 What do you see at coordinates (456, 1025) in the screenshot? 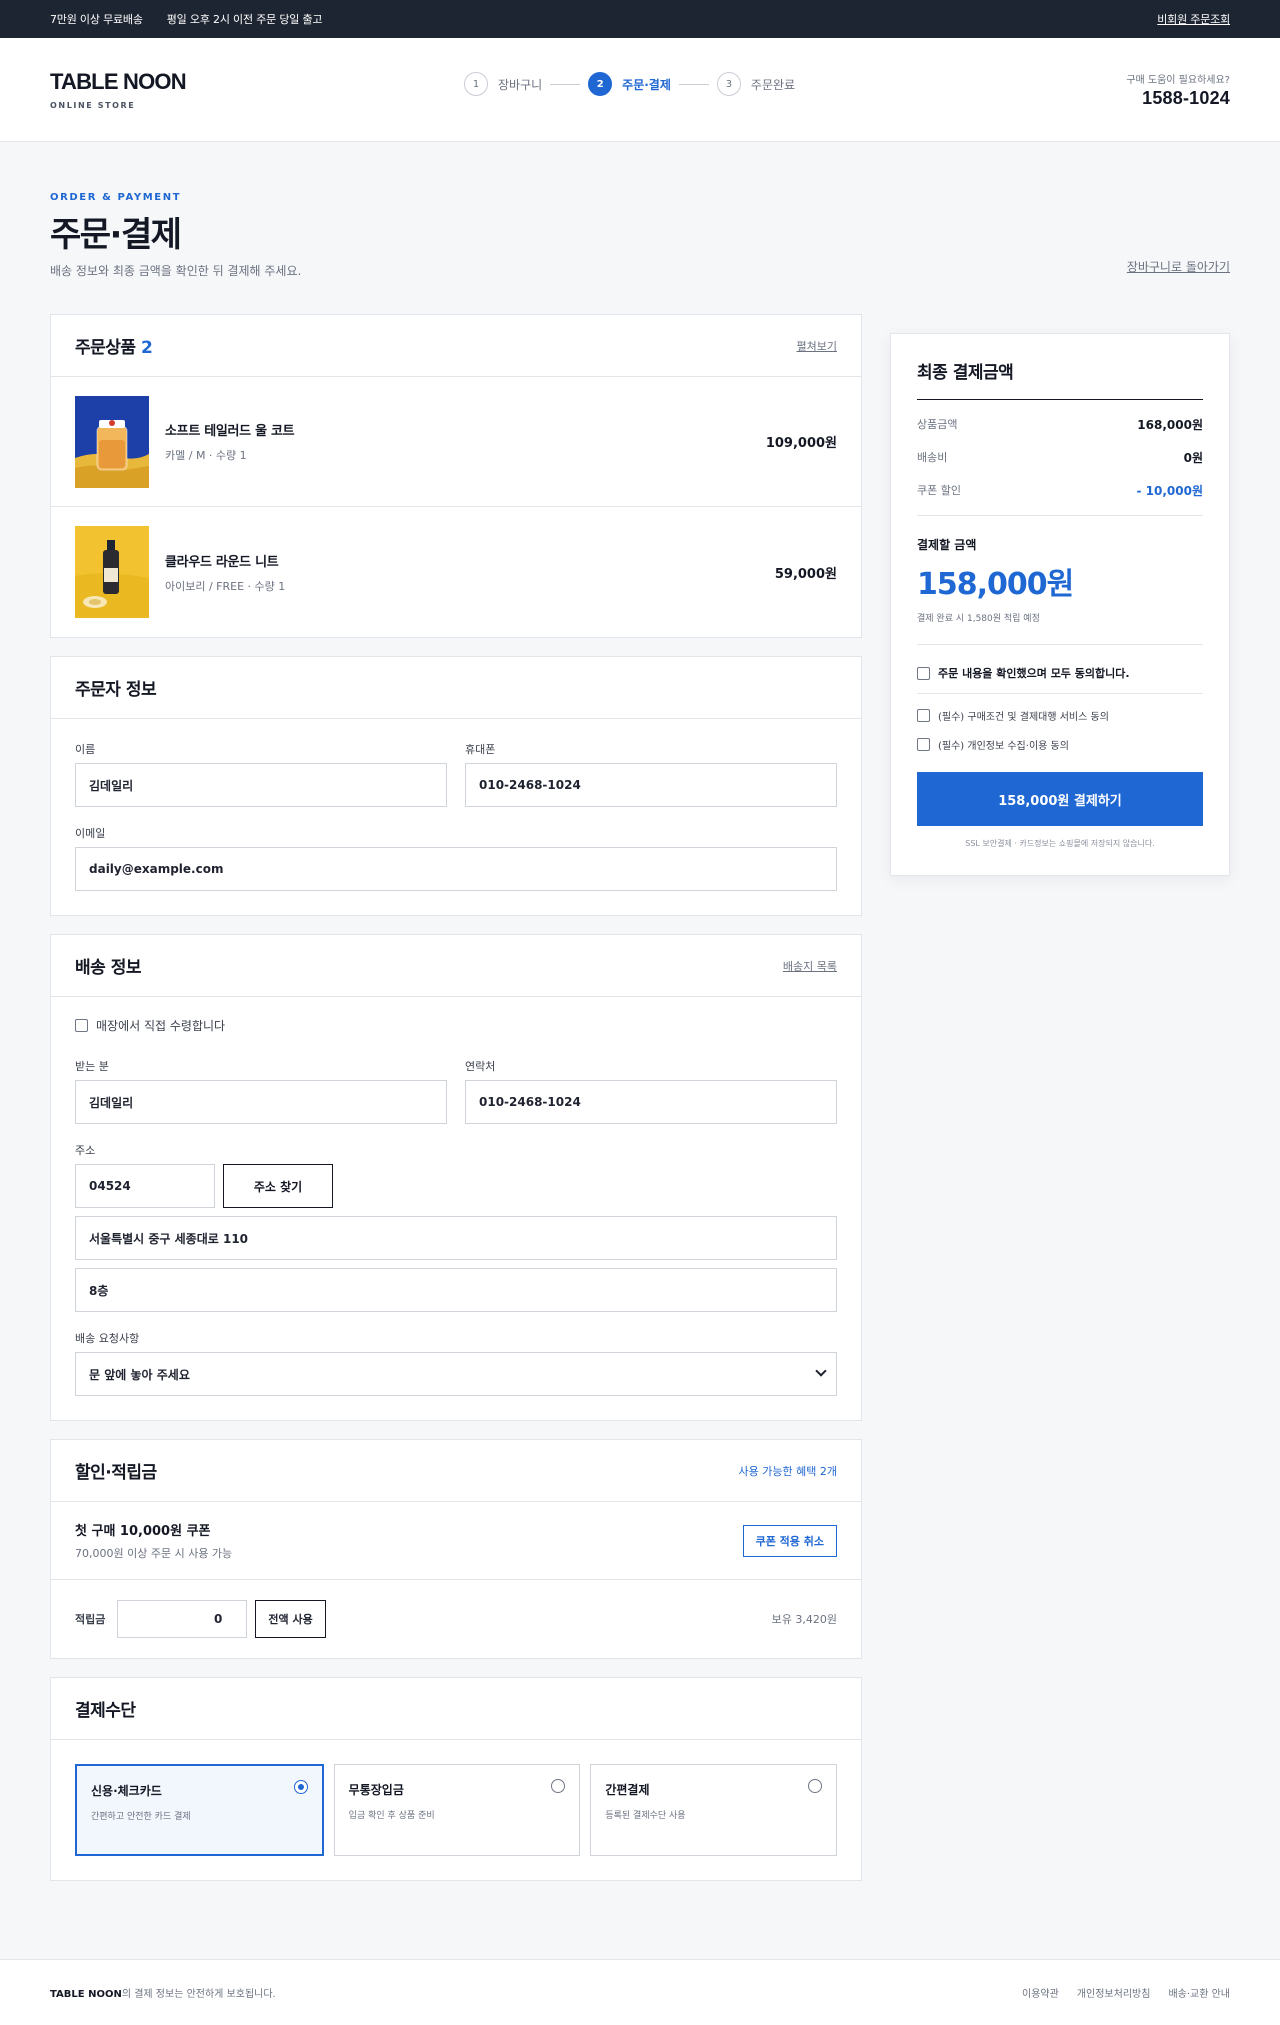
I see `store-pickup-option: 매장에서 직접 수령합니다` at bounding box center [456, 1025].